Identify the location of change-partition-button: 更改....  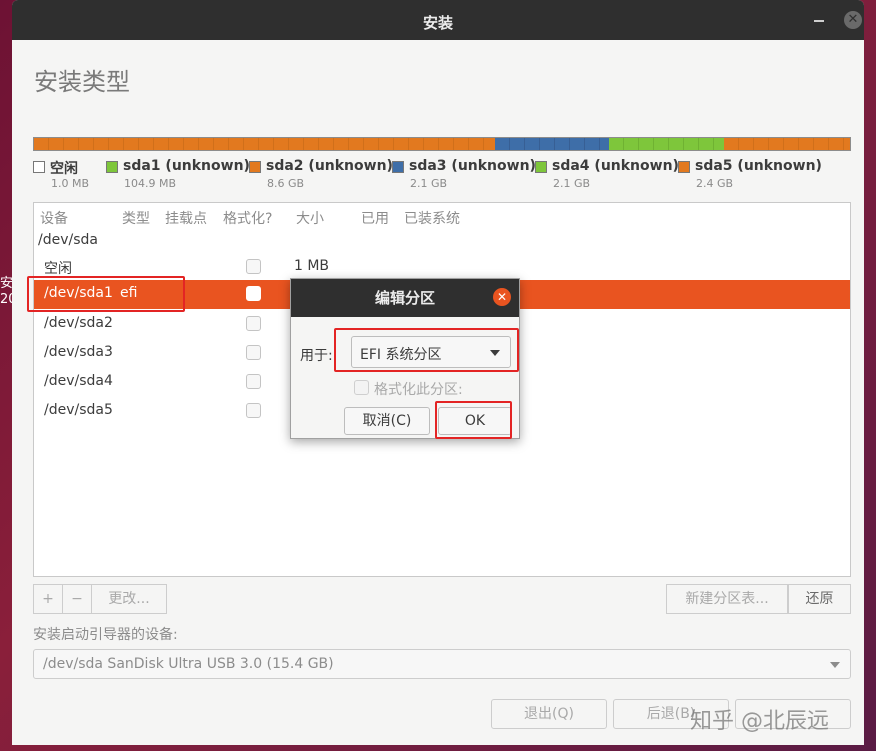
(129, 599).